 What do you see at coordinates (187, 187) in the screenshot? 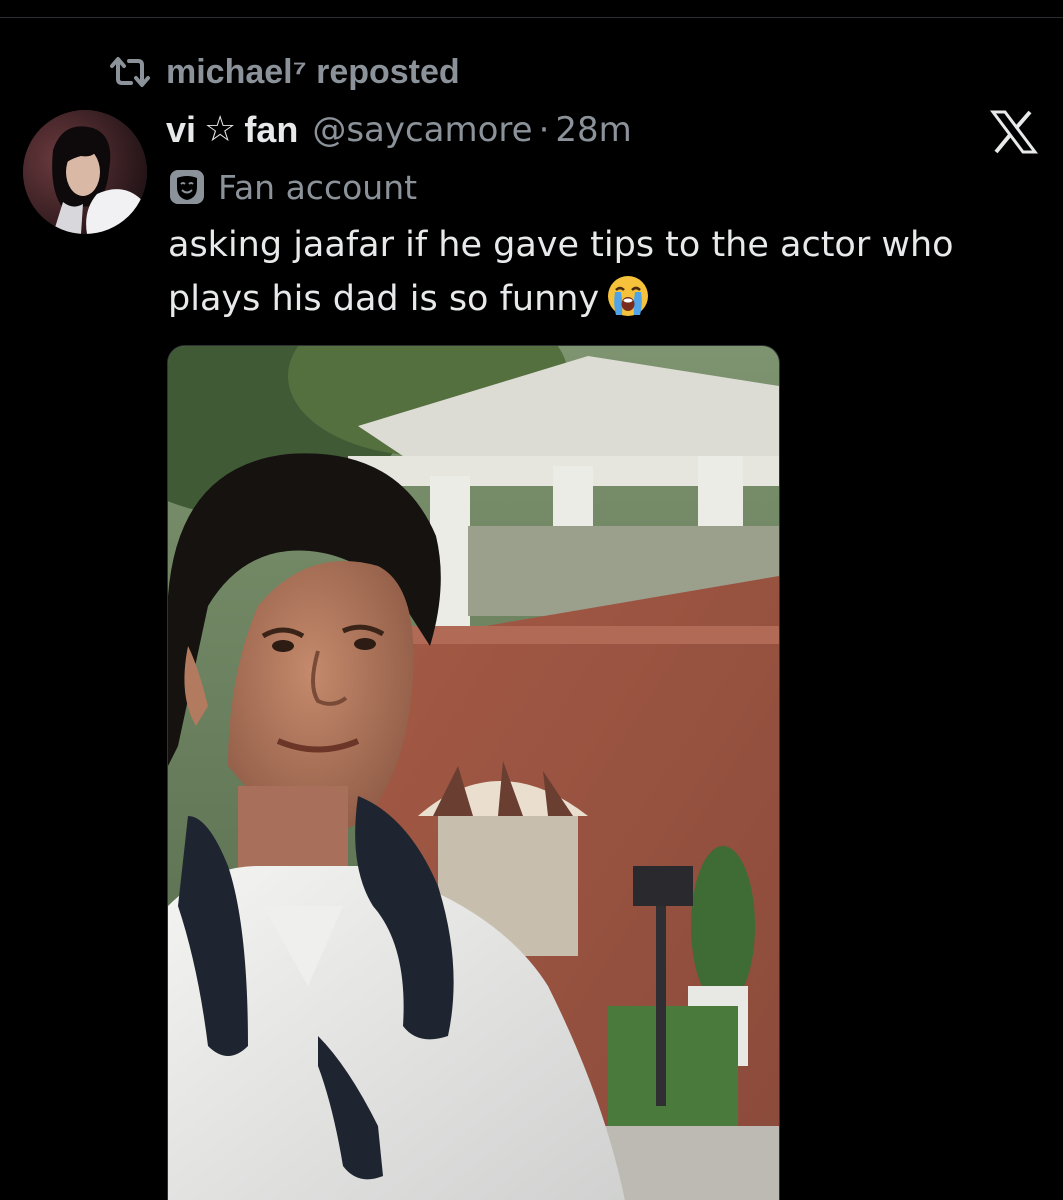
I see `theater-mask-icon` at bounding box center [187, 187].